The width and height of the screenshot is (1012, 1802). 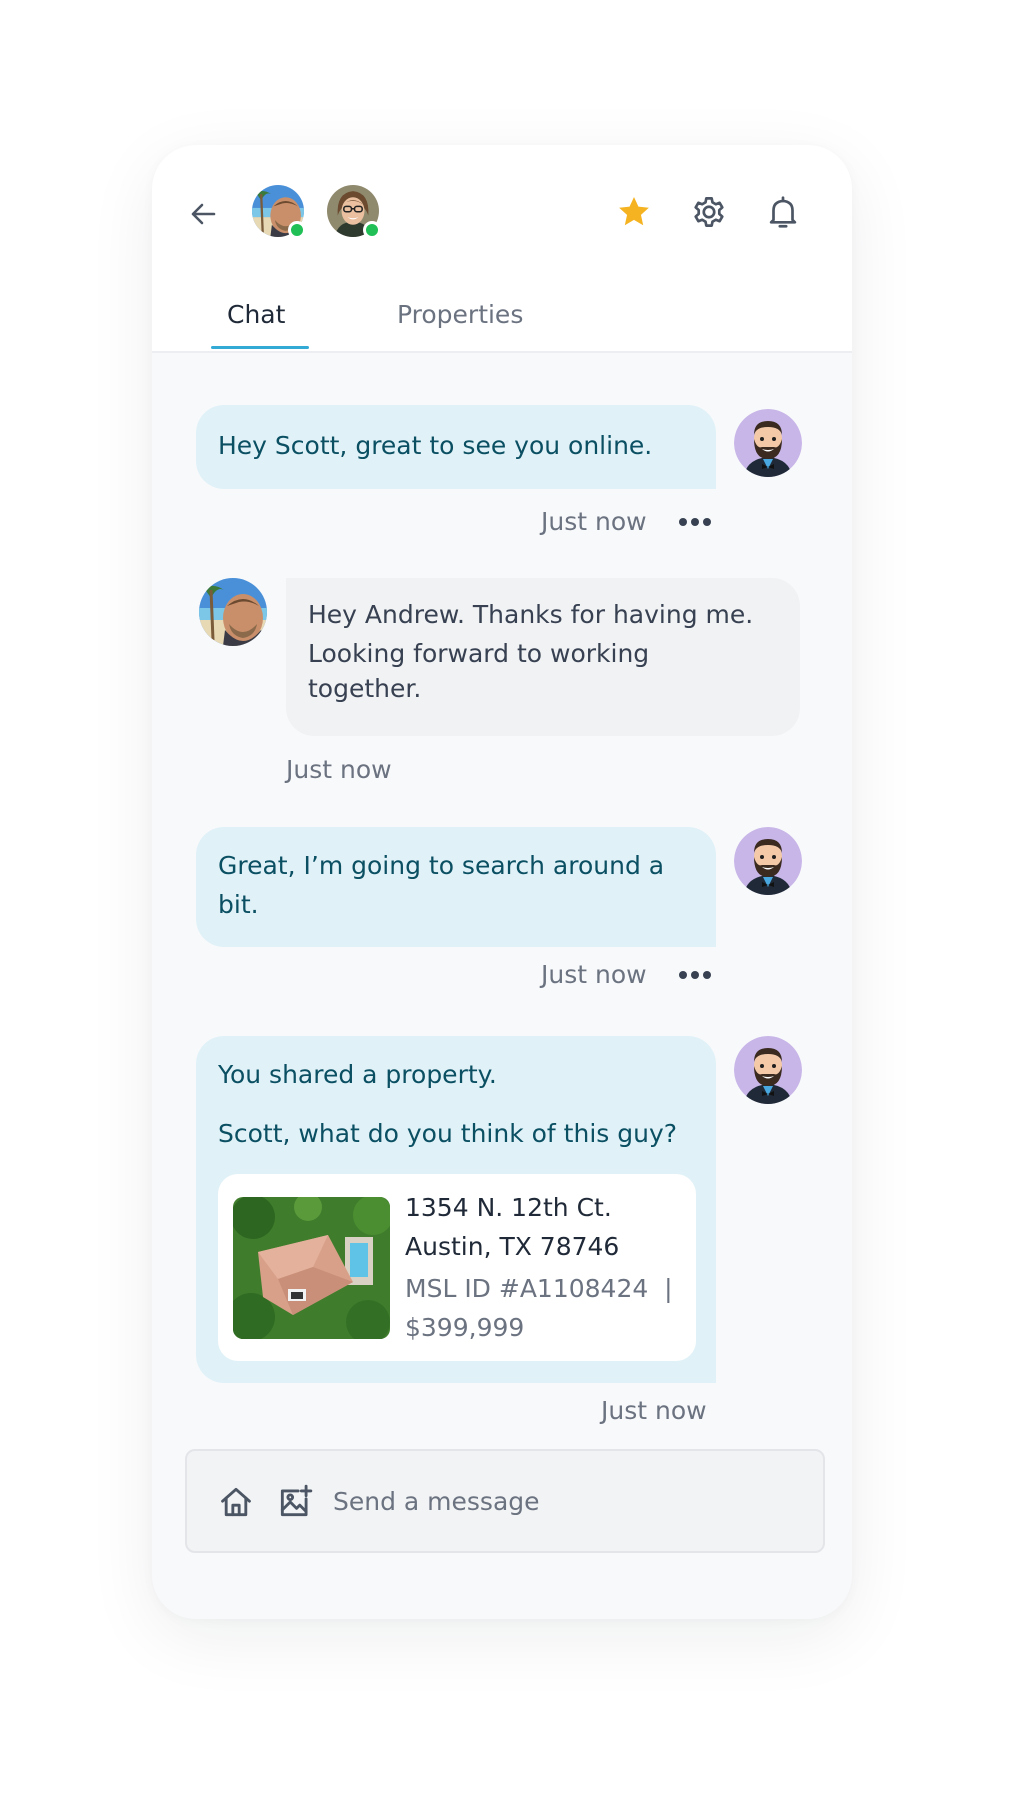 What do you see at coordinates (783, 212) in the screenshot?
I see `bell-icon` at bounding box center [783, 212].